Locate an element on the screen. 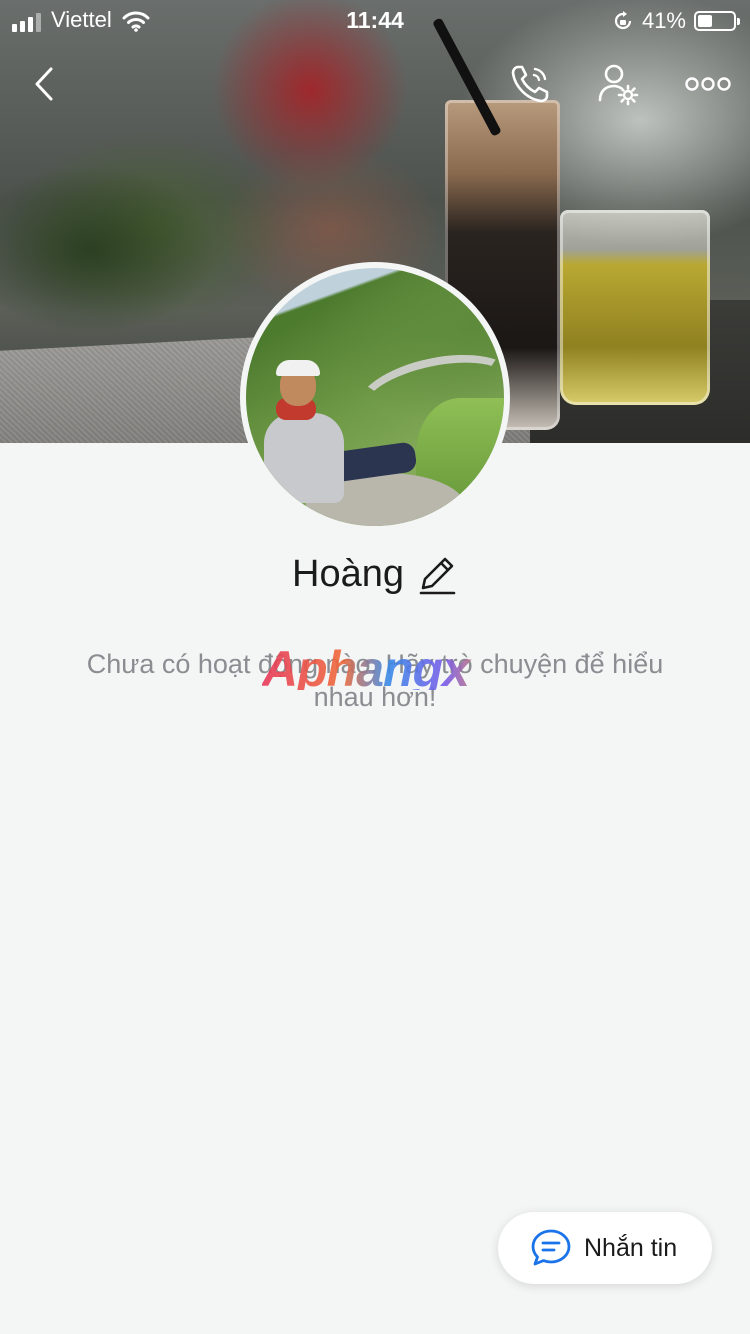 This screenshot has width=750, height=1334. cover-tea-glass is located at coordinates (635, 307).